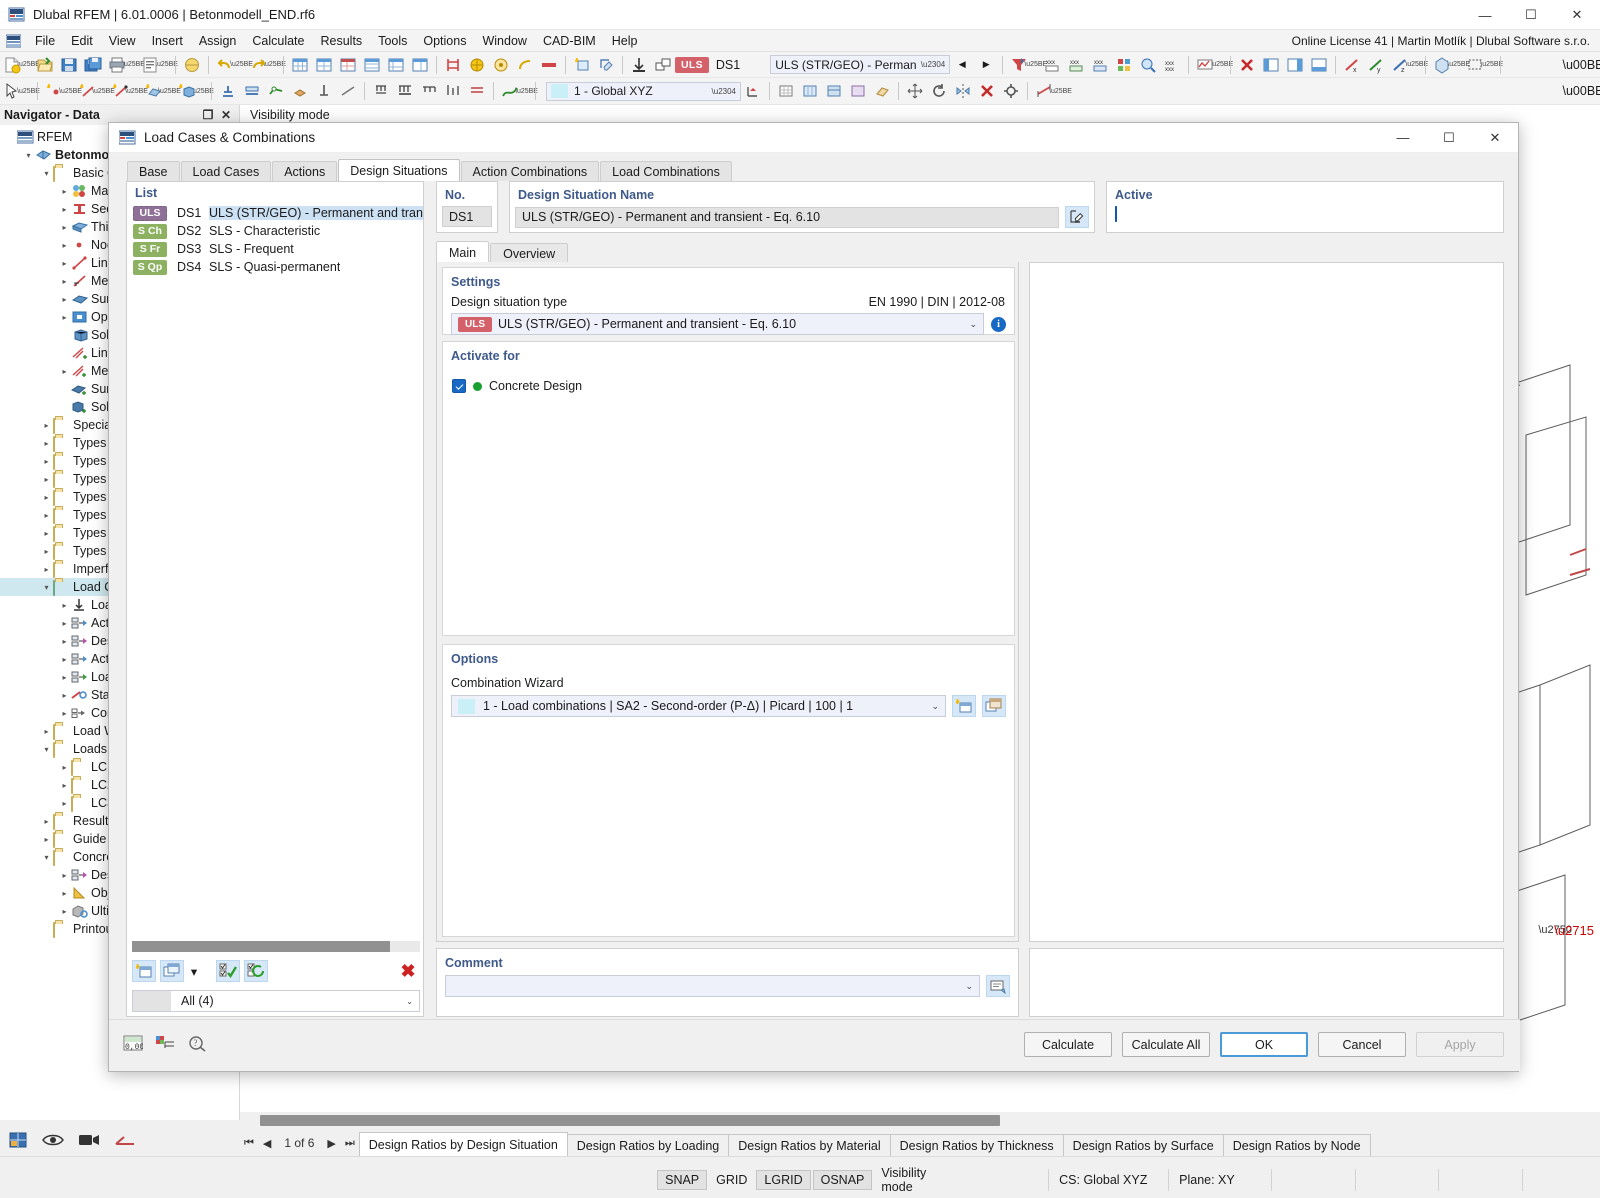 The width and height of the screenshot is (1600, 1198). Describe the element at coordinates (860, 64) in the screenshot. I see `active-load-case-combo: ULS (STR/GEO) - Permanent an... \u2304` at that location.